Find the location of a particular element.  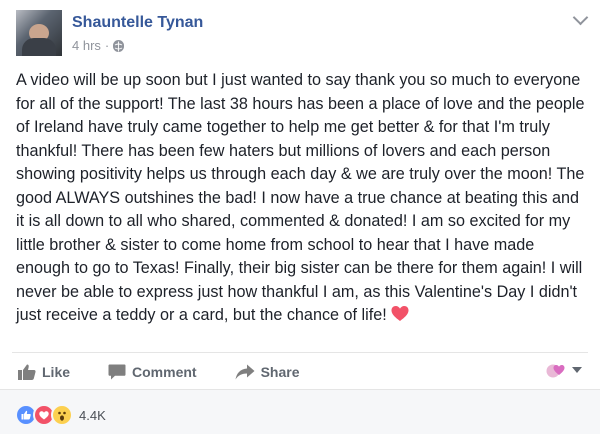

like-label: Like is located at coordinates (56, 372).